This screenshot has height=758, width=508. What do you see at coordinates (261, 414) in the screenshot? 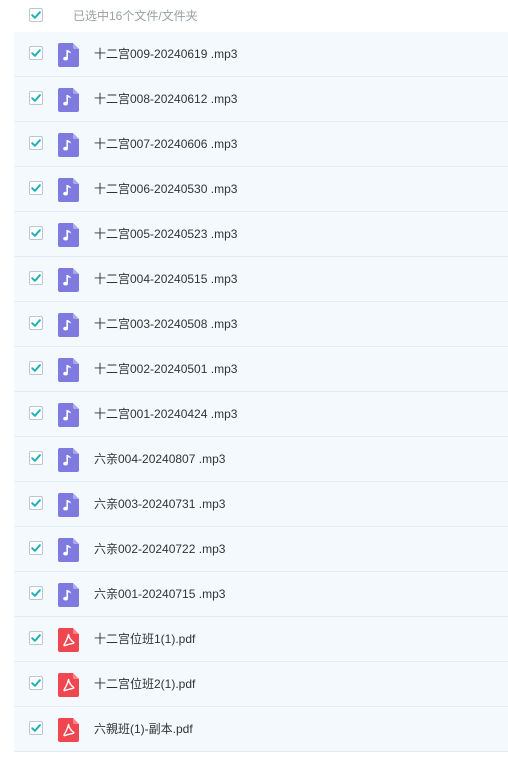
I see `file-row: 十二宫001-20240424 .mp3` at bounding box center [261, 414].